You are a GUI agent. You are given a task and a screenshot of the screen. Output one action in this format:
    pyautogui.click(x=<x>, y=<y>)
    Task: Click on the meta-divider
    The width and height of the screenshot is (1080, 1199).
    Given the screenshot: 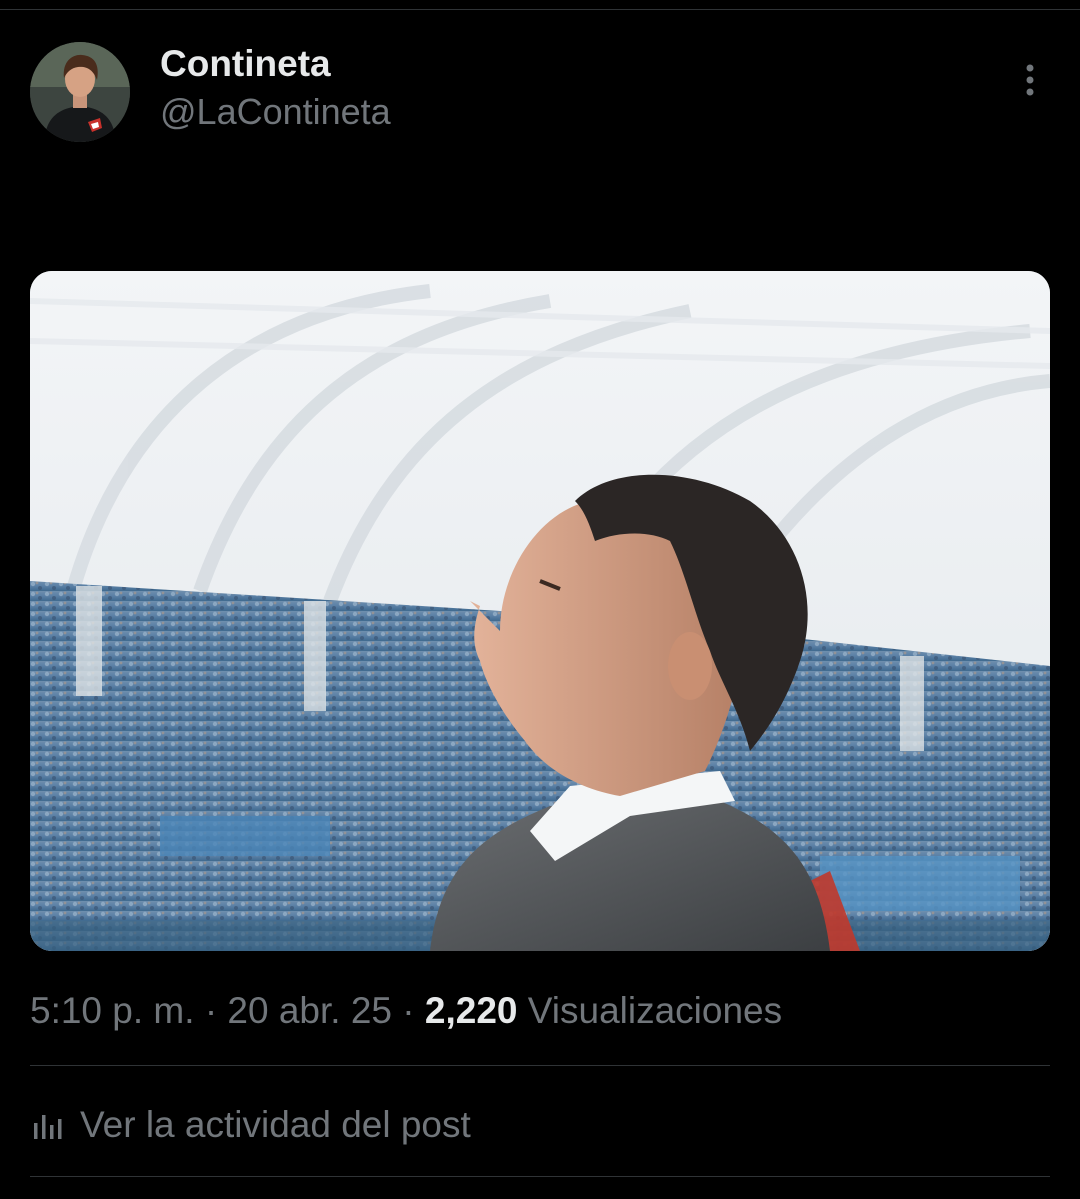 What is the action you would take?
    pyautogui.click(x=540, y=1065)
    